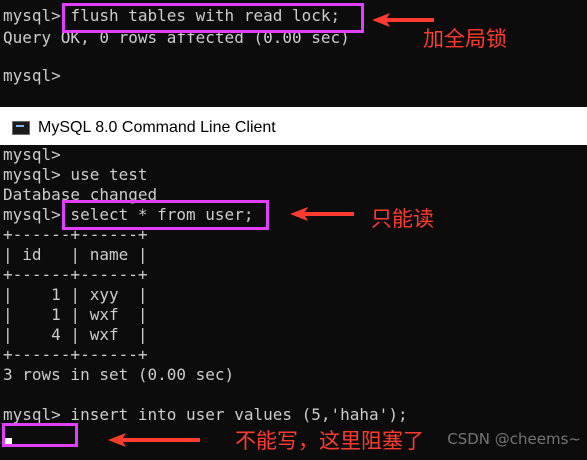  I want to click on highlight-box-select-command, so click(165, 215).